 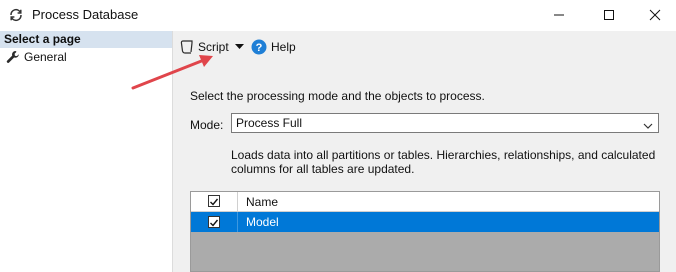 What do you see at coordinates (425, 202) in the screenshot?
I see `grid-header: Name` at bounding box center [425, 202].